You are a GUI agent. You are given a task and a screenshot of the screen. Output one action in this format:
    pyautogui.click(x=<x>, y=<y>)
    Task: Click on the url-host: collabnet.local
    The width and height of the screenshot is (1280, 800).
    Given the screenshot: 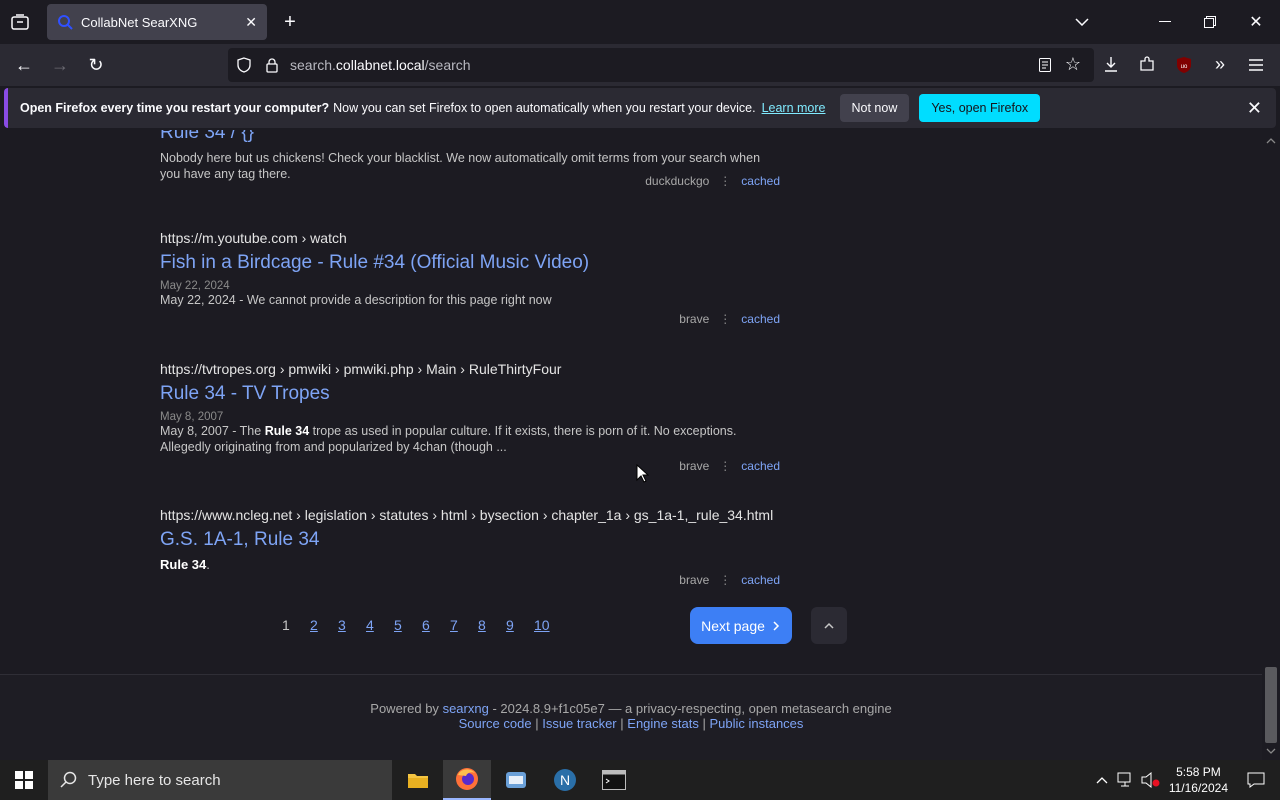 What is the action you would take?
    pyautogui.click(x=380, y=65)
    